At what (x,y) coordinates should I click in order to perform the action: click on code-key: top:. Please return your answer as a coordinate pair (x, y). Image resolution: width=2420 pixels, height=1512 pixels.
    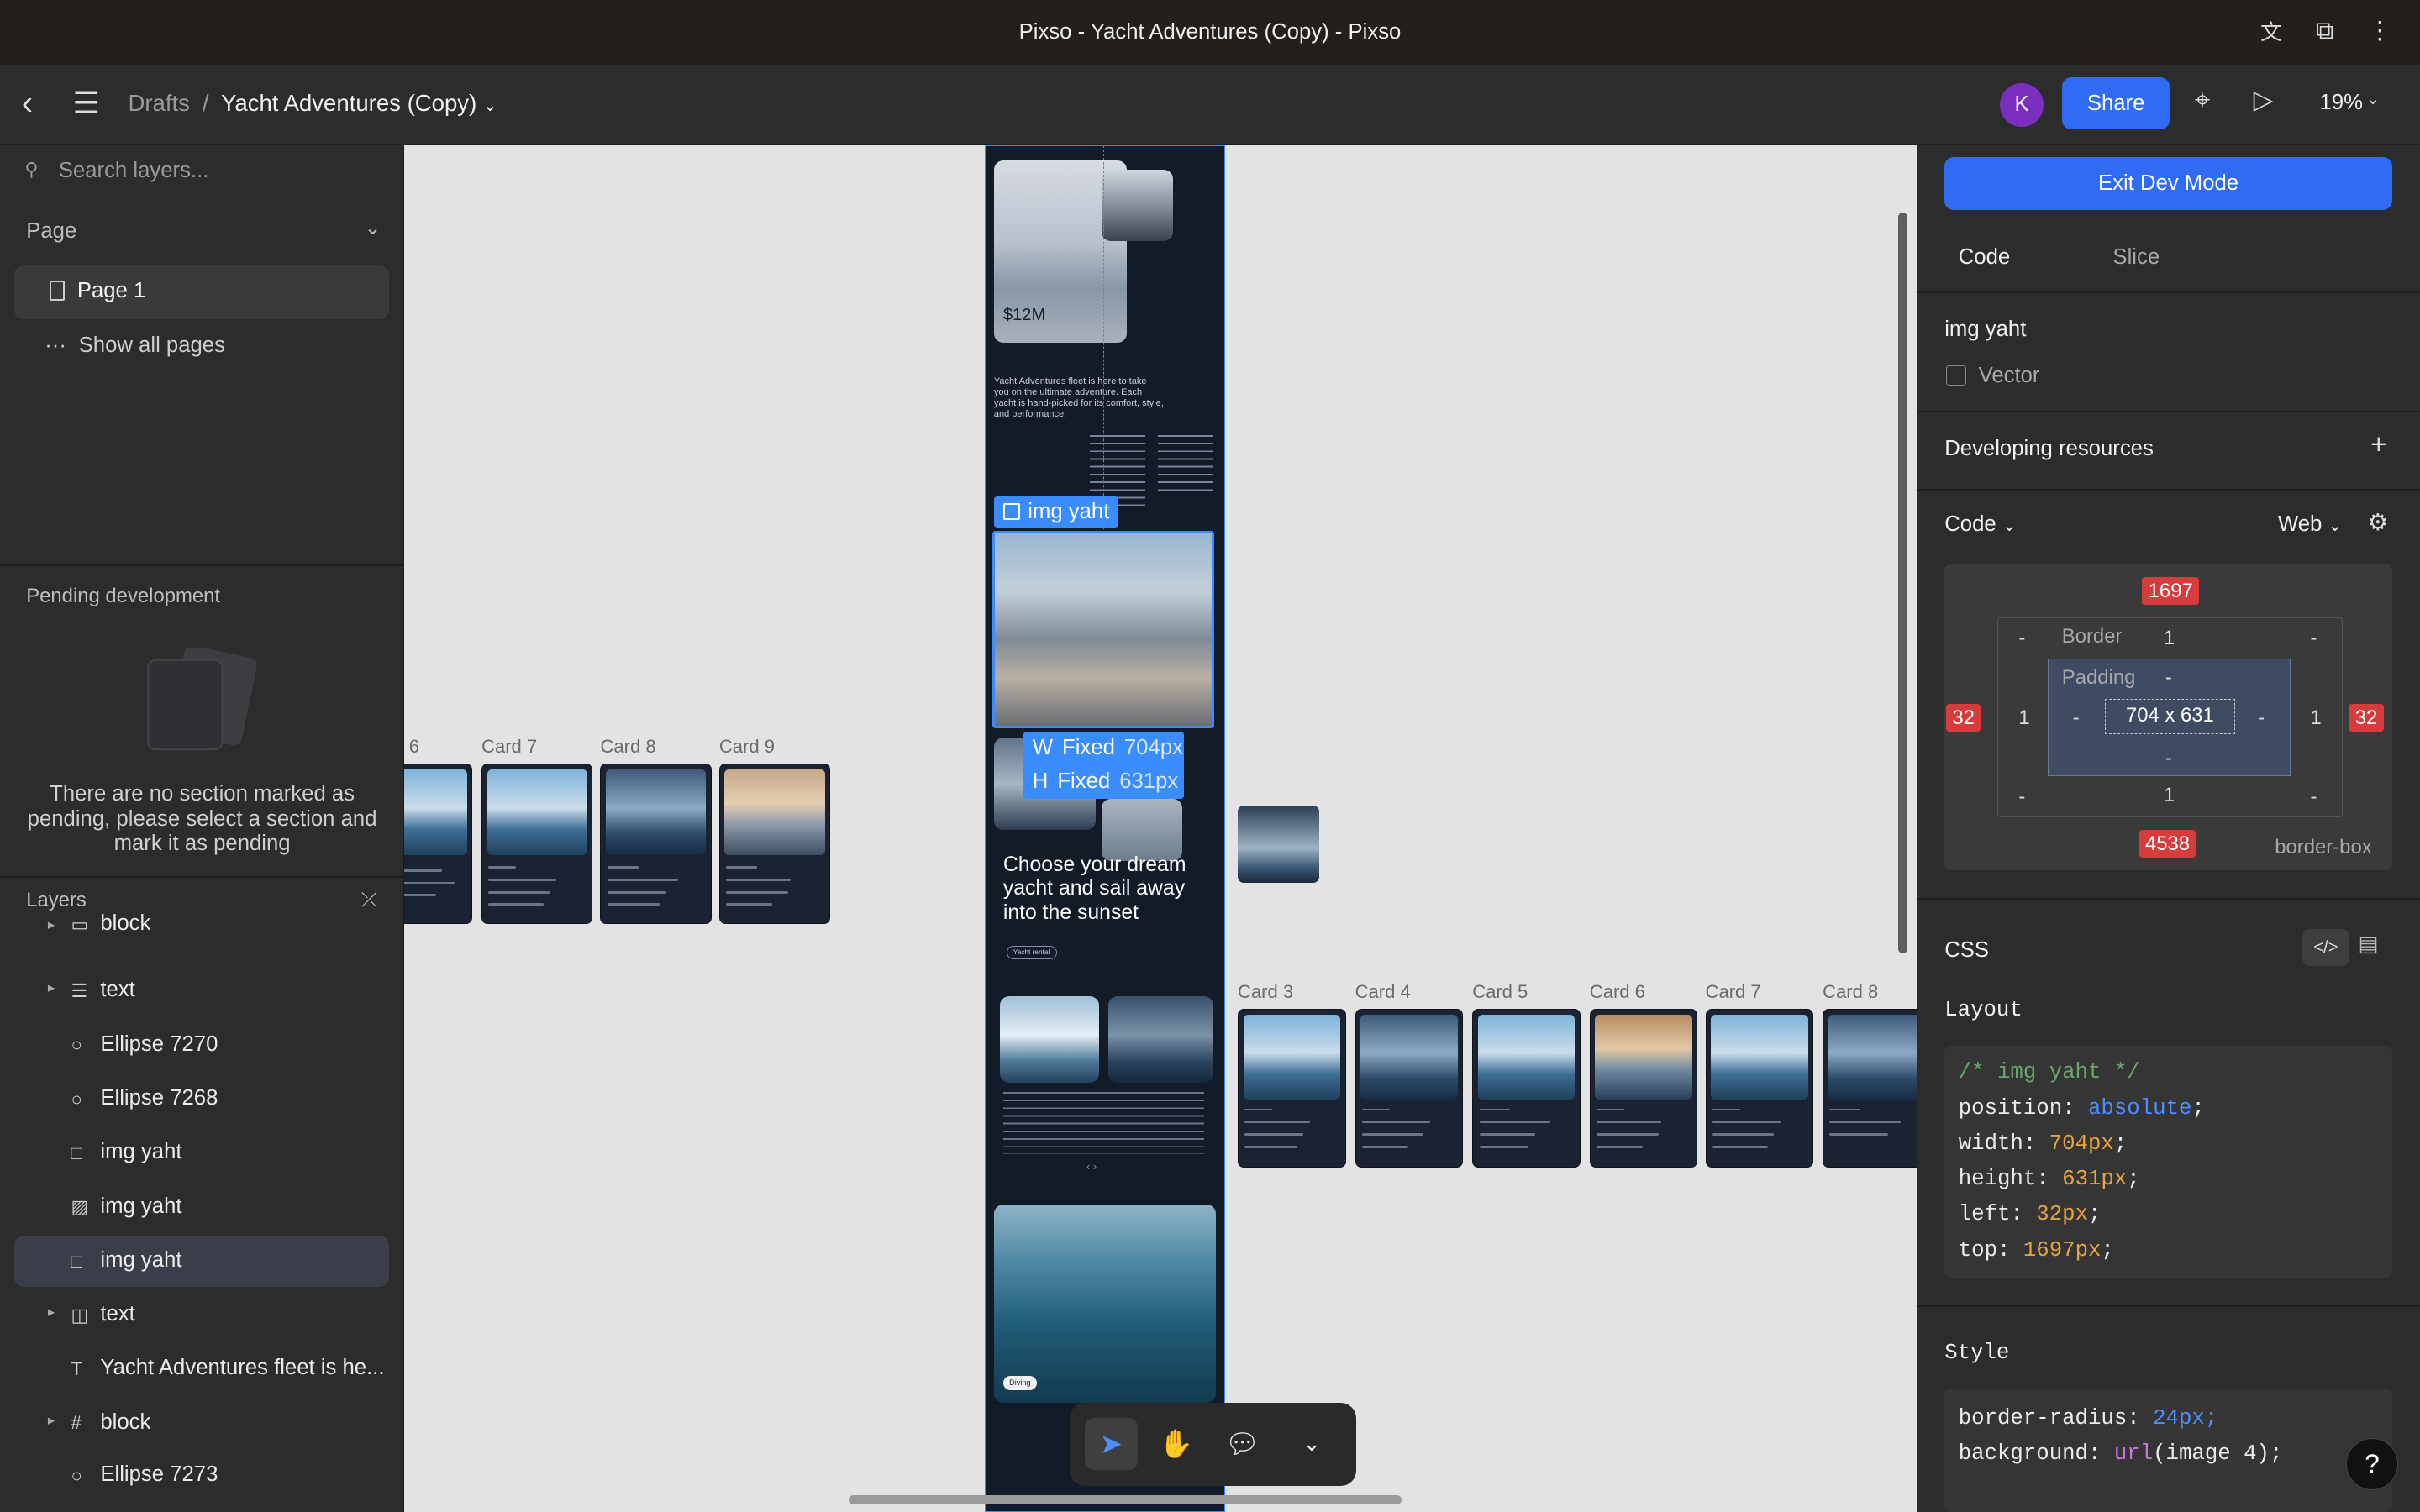
    Looking at the image, I should click on (1984, 1250).